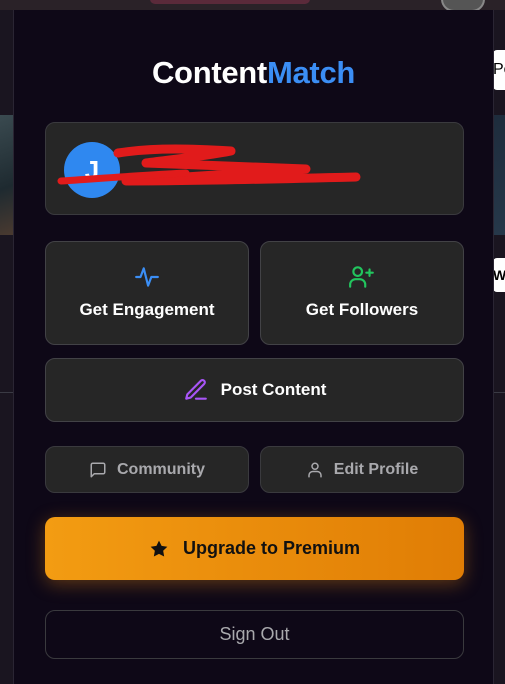  I want to click on redaction-scribble, so click(209, 165).